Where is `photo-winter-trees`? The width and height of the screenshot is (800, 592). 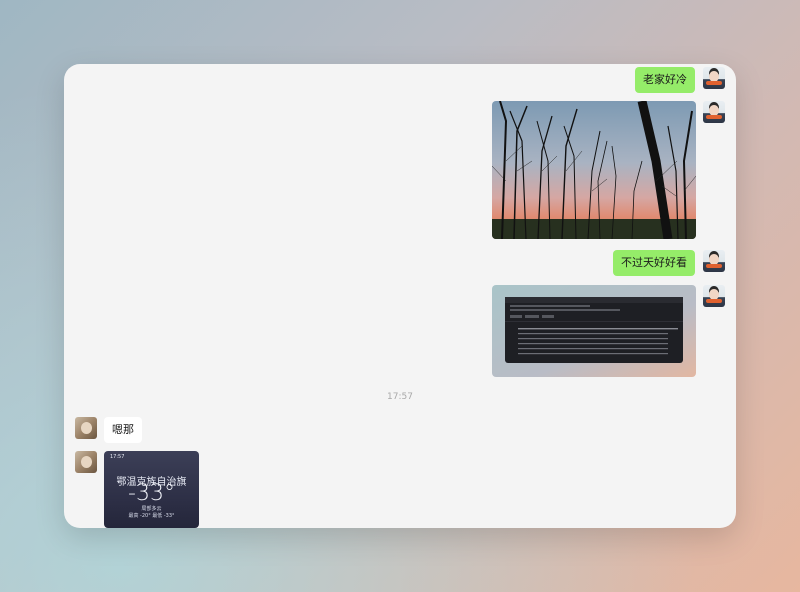 photo-winter-trees is located at coordinates (594, 170).